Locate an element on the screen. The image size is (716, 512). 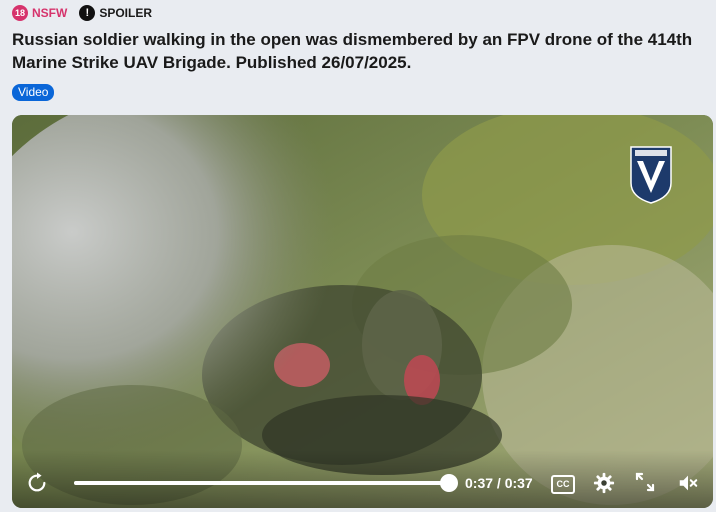
replay-icon is located at coordinates (37, 483).